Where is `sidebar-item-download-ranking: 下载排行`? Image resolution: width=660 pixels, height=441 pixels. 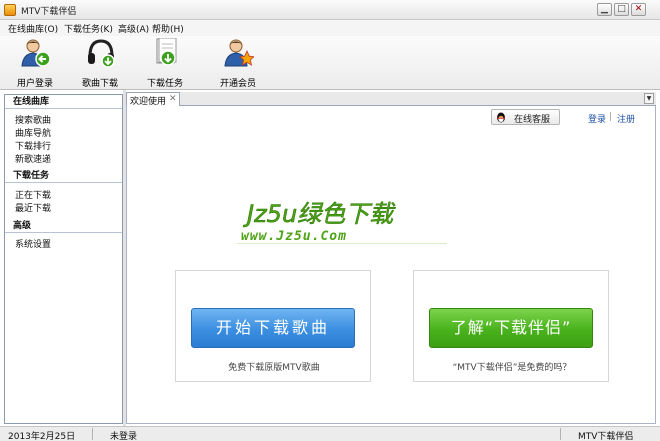
sidebar-item-download-ranking: 下载排行 is located at coordinates (33, 145).